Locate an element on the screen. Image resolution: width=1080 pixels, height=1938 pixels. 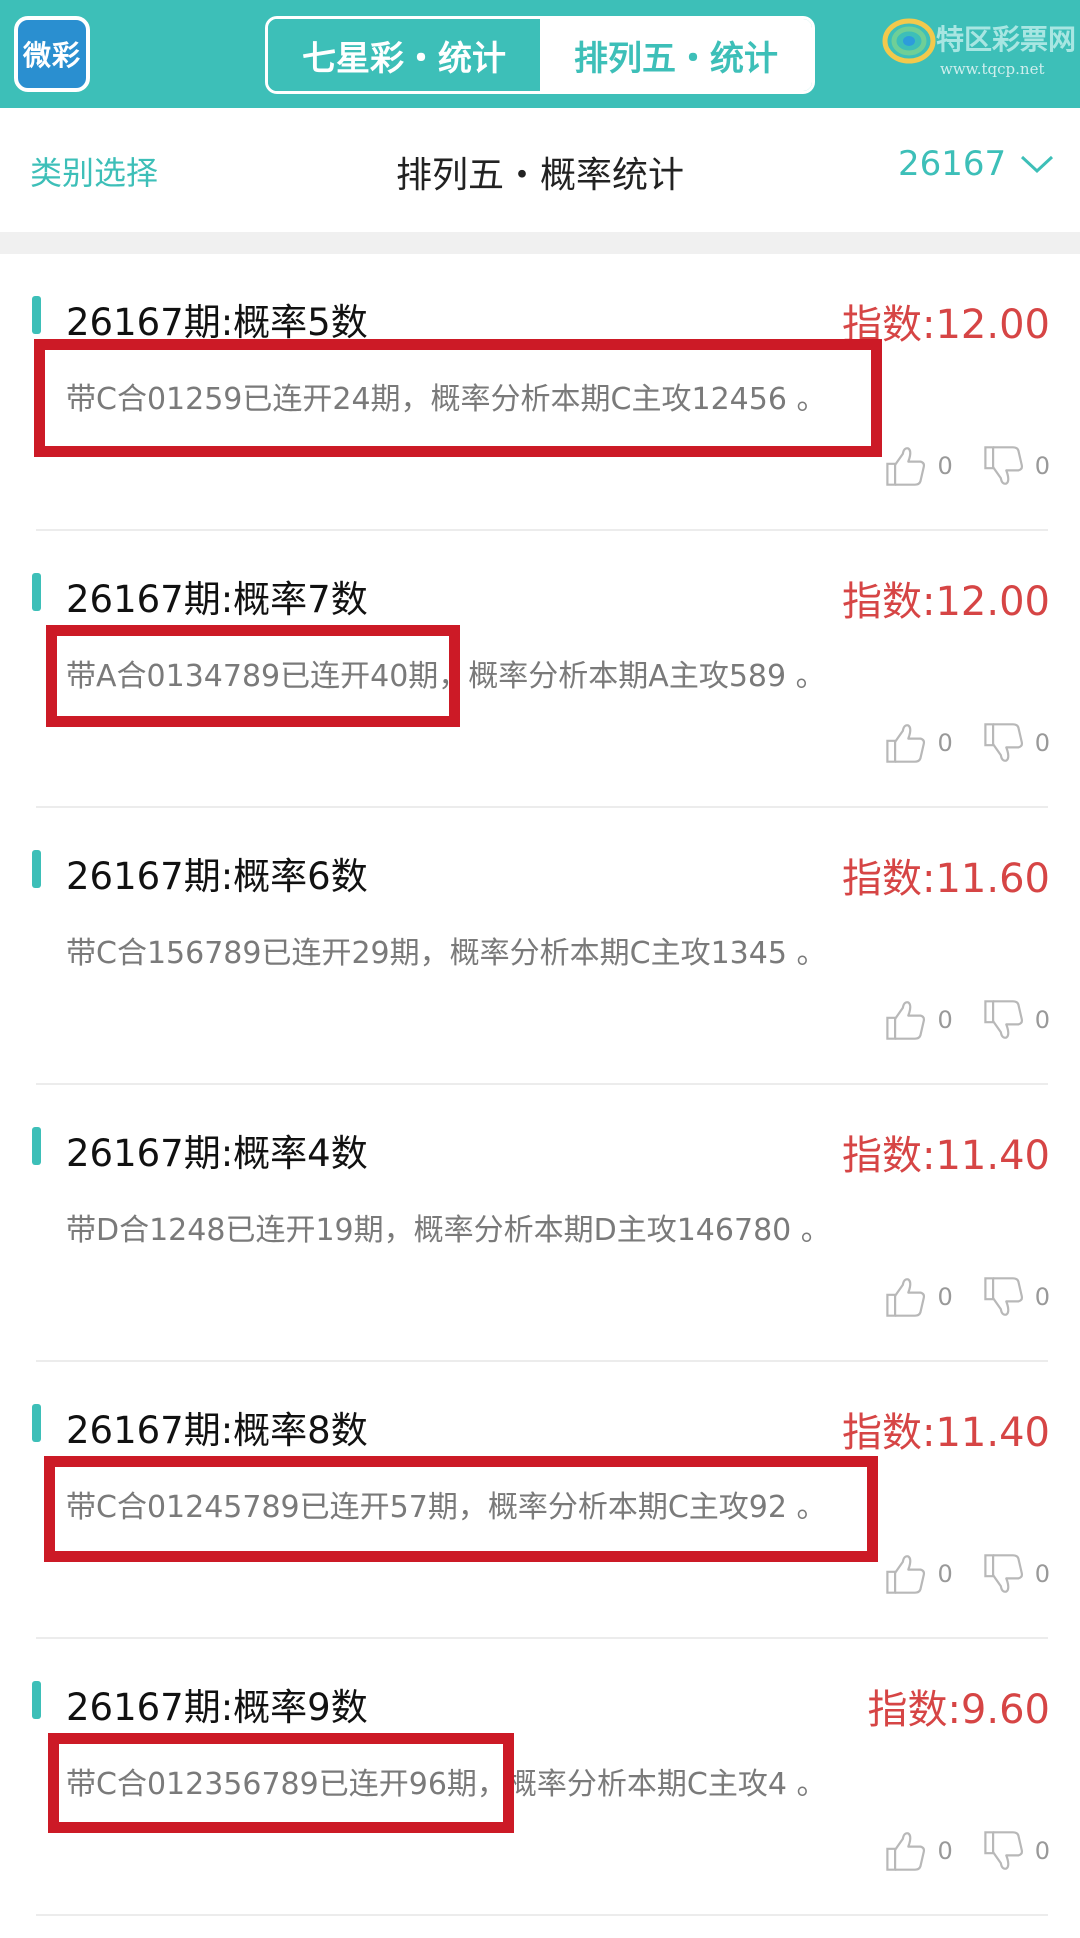
item-title: 26167期:概率7数 is located at coordinates (217, 599).